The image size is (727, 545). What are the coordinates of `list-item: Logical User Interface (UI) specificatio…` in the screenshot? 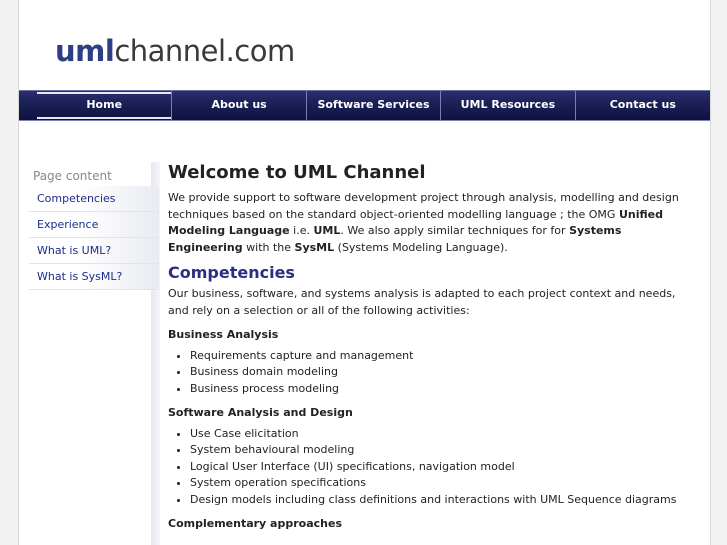 It's located at (444, 467).